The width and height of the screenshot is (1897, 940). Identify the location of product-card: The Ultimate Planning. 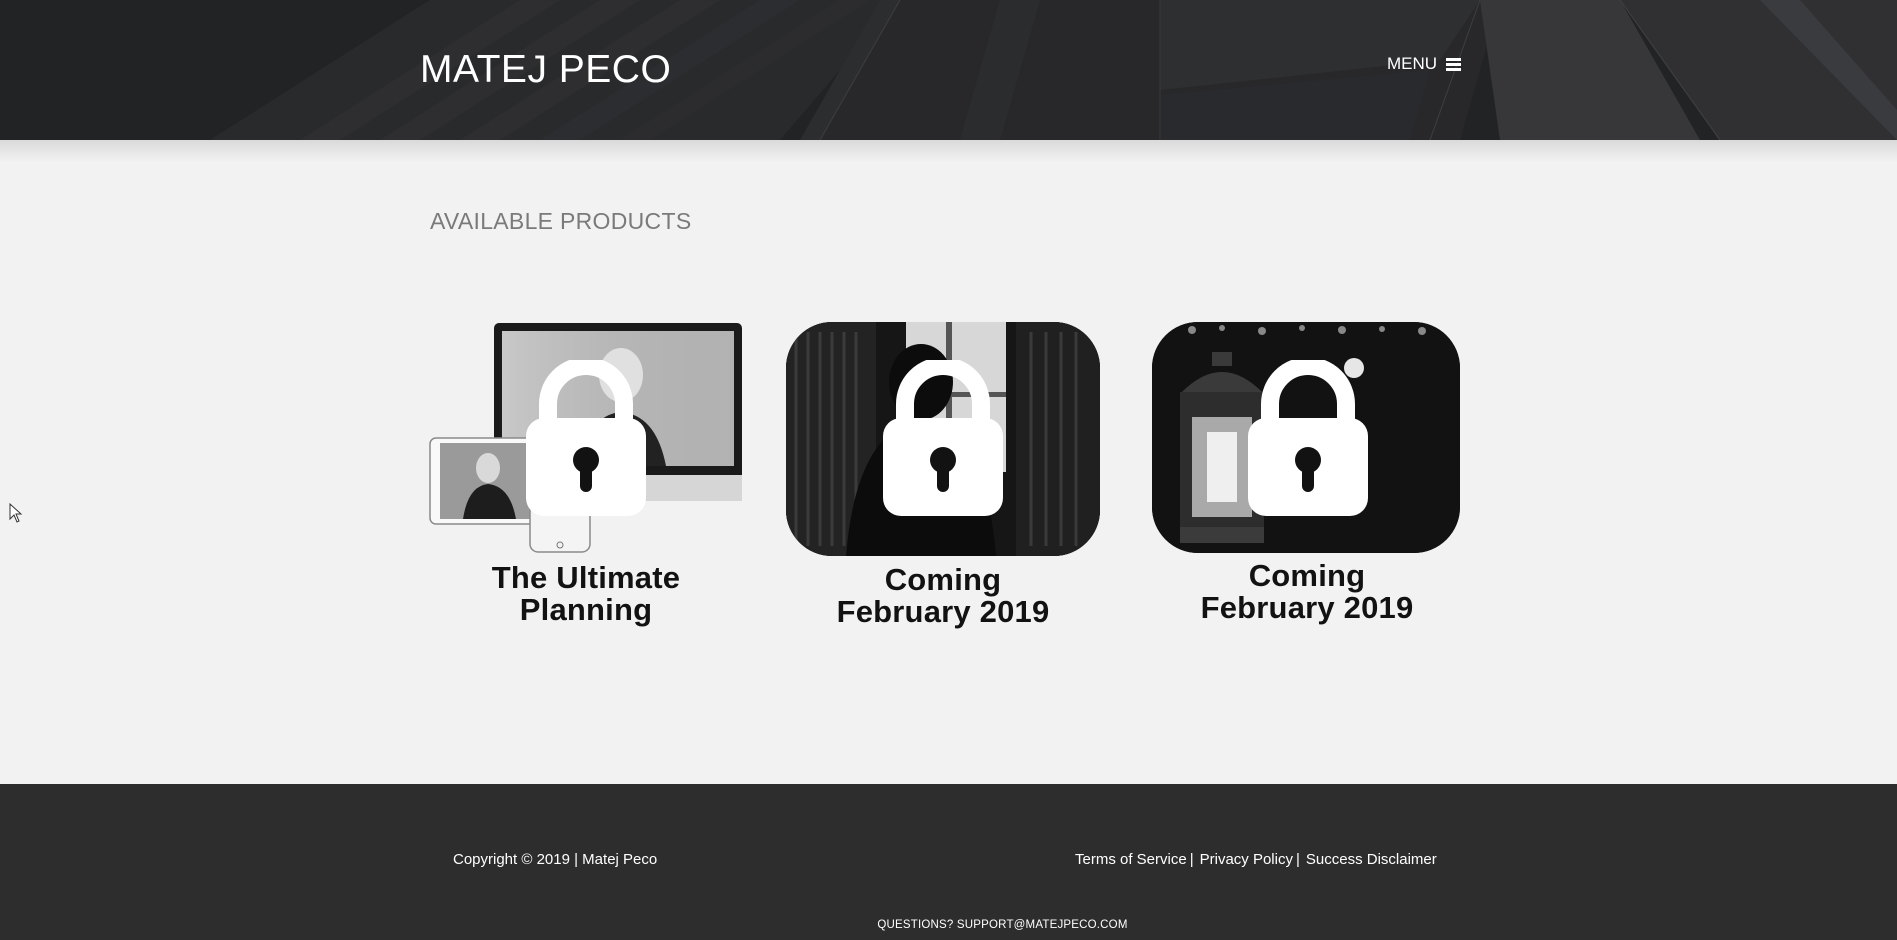
(586, 475).